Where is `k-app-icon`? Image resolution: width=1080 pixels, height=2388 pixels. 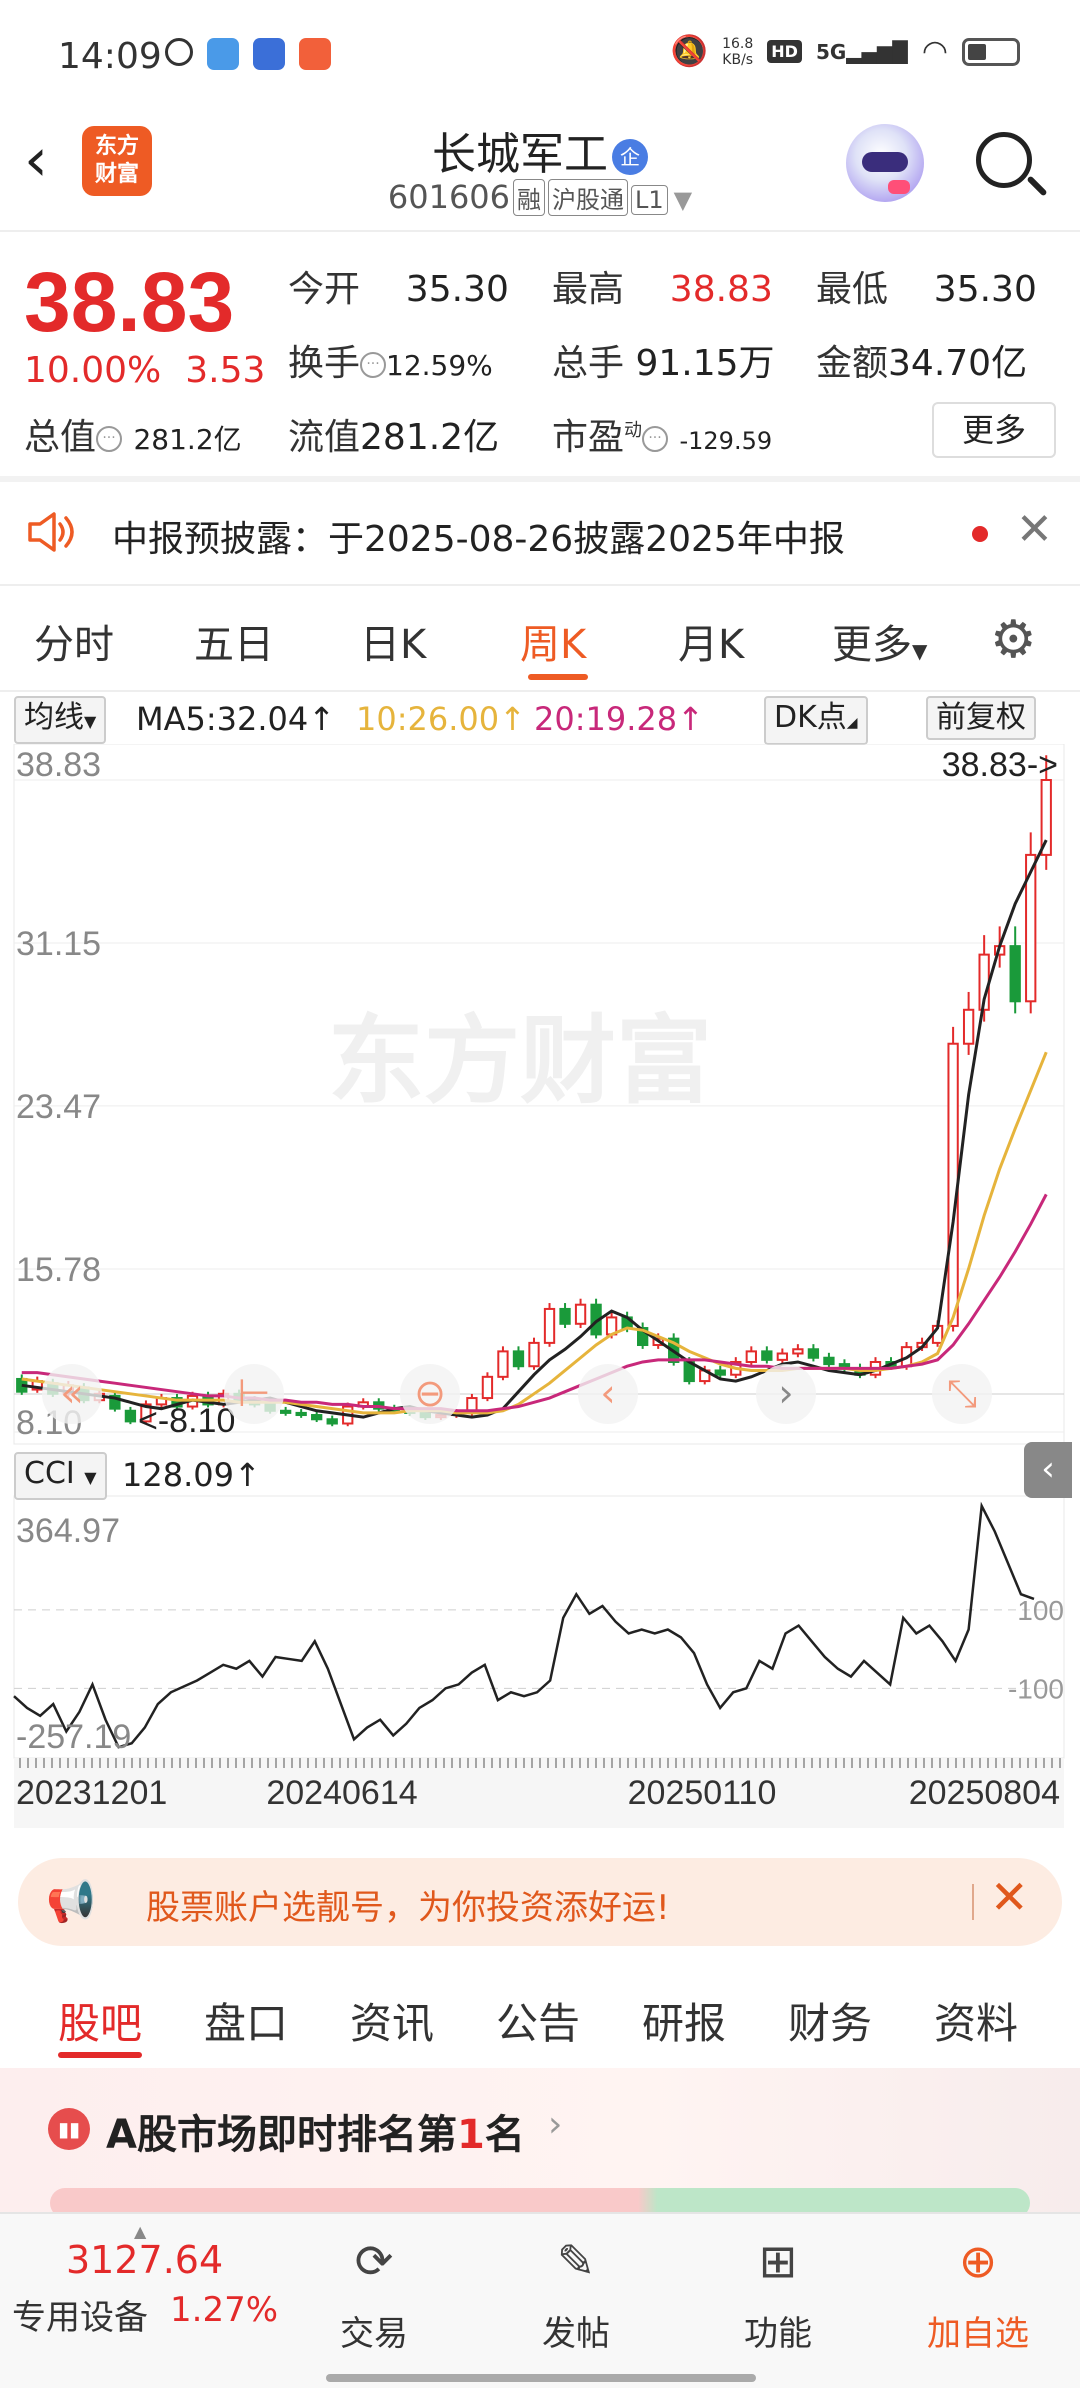 k-app-icon is located at coordinates (179, 52).